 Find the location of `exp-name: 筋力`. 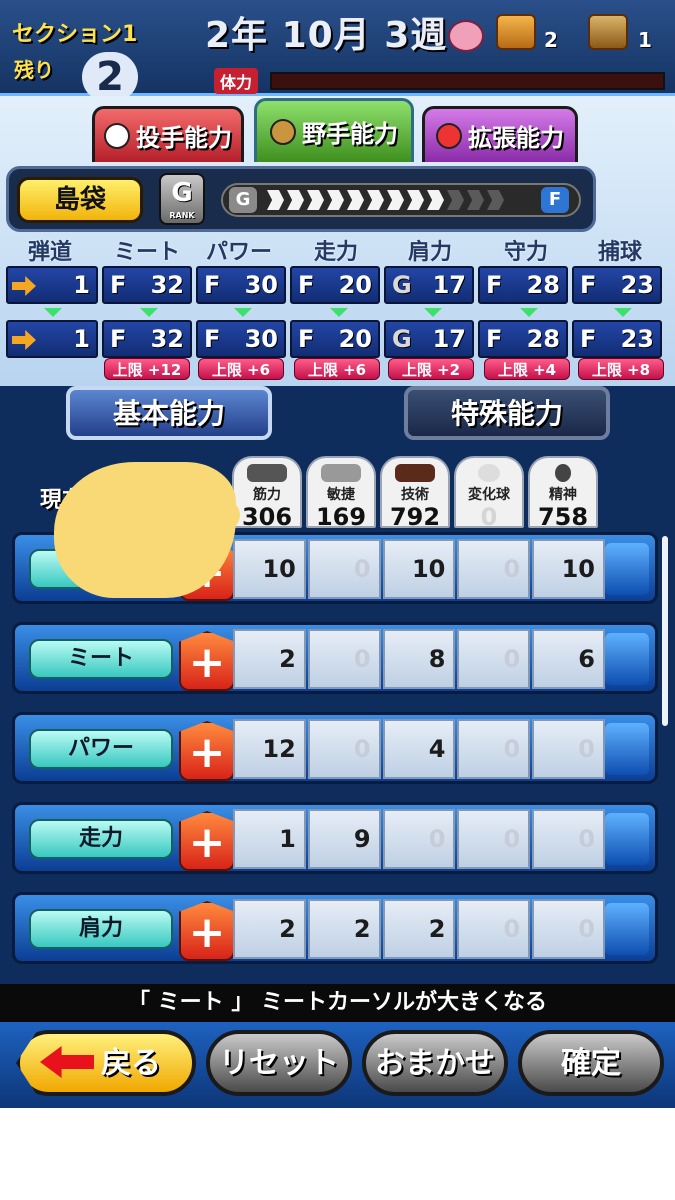

exp-name: 筋力 is located at coordinates (267, 495).